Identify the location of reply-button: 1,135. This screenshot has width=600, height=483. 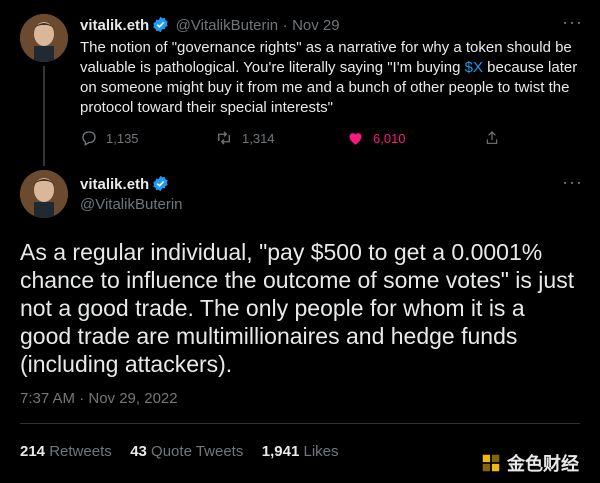
(109, 138).